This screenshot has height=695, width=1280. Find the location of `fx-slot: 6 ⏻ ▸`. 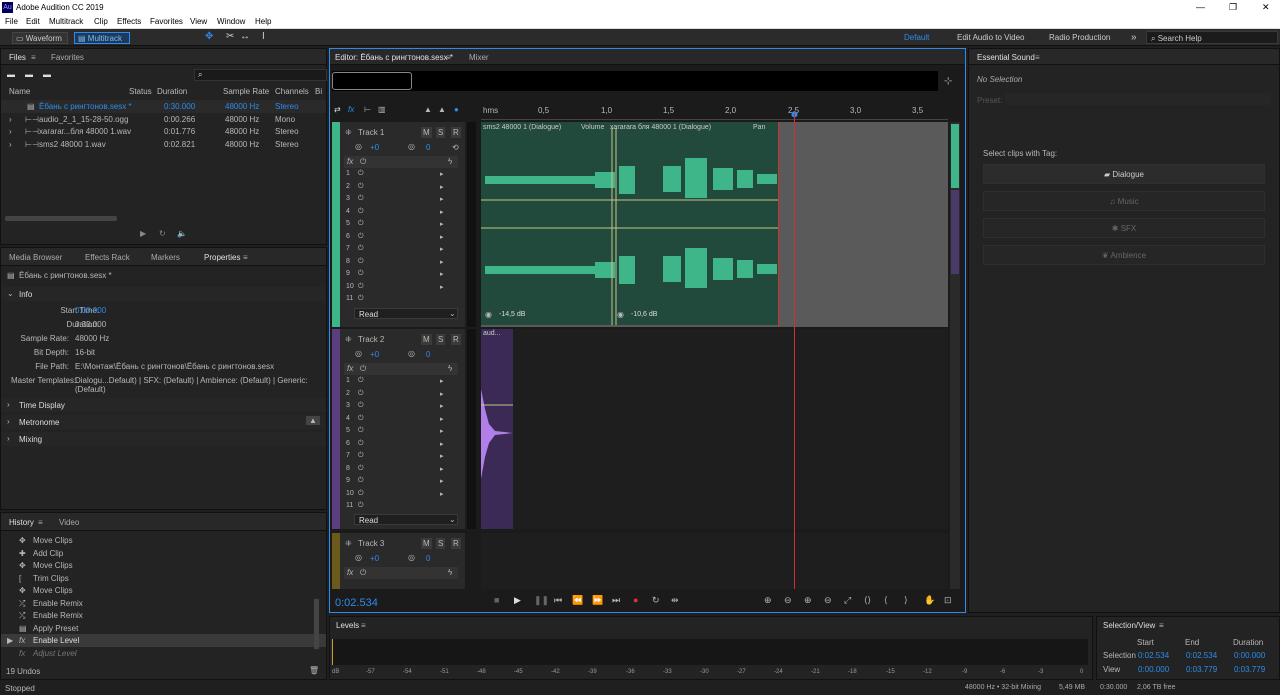

fx-slot: 6 ⏻ ▸ is located at coordinates (396, 445).